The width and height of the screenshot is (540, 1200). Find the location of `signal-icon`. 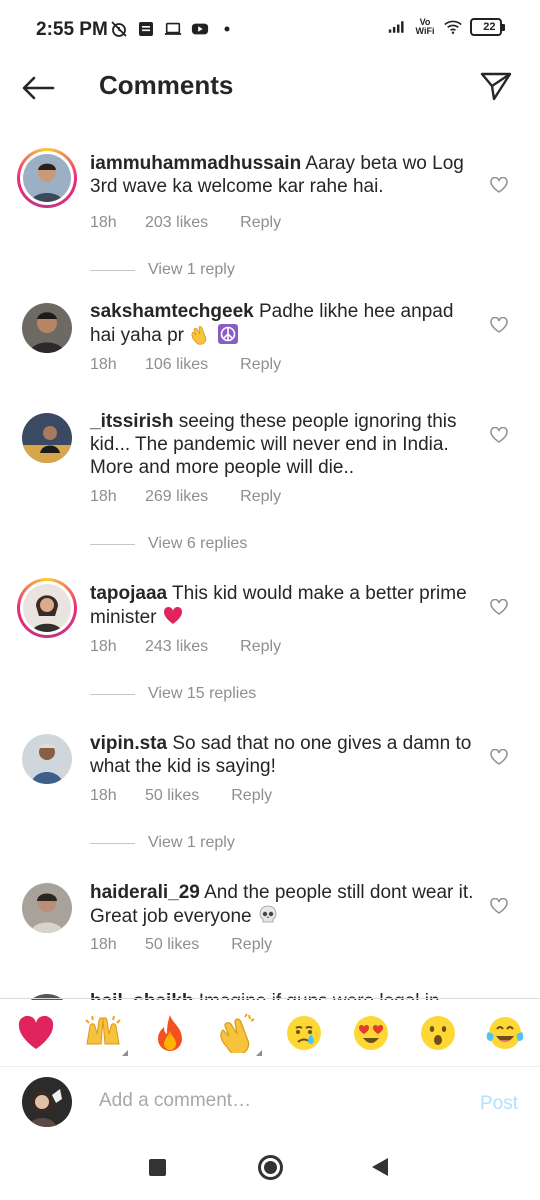

signal-icon is located at coordinates (397, 27).